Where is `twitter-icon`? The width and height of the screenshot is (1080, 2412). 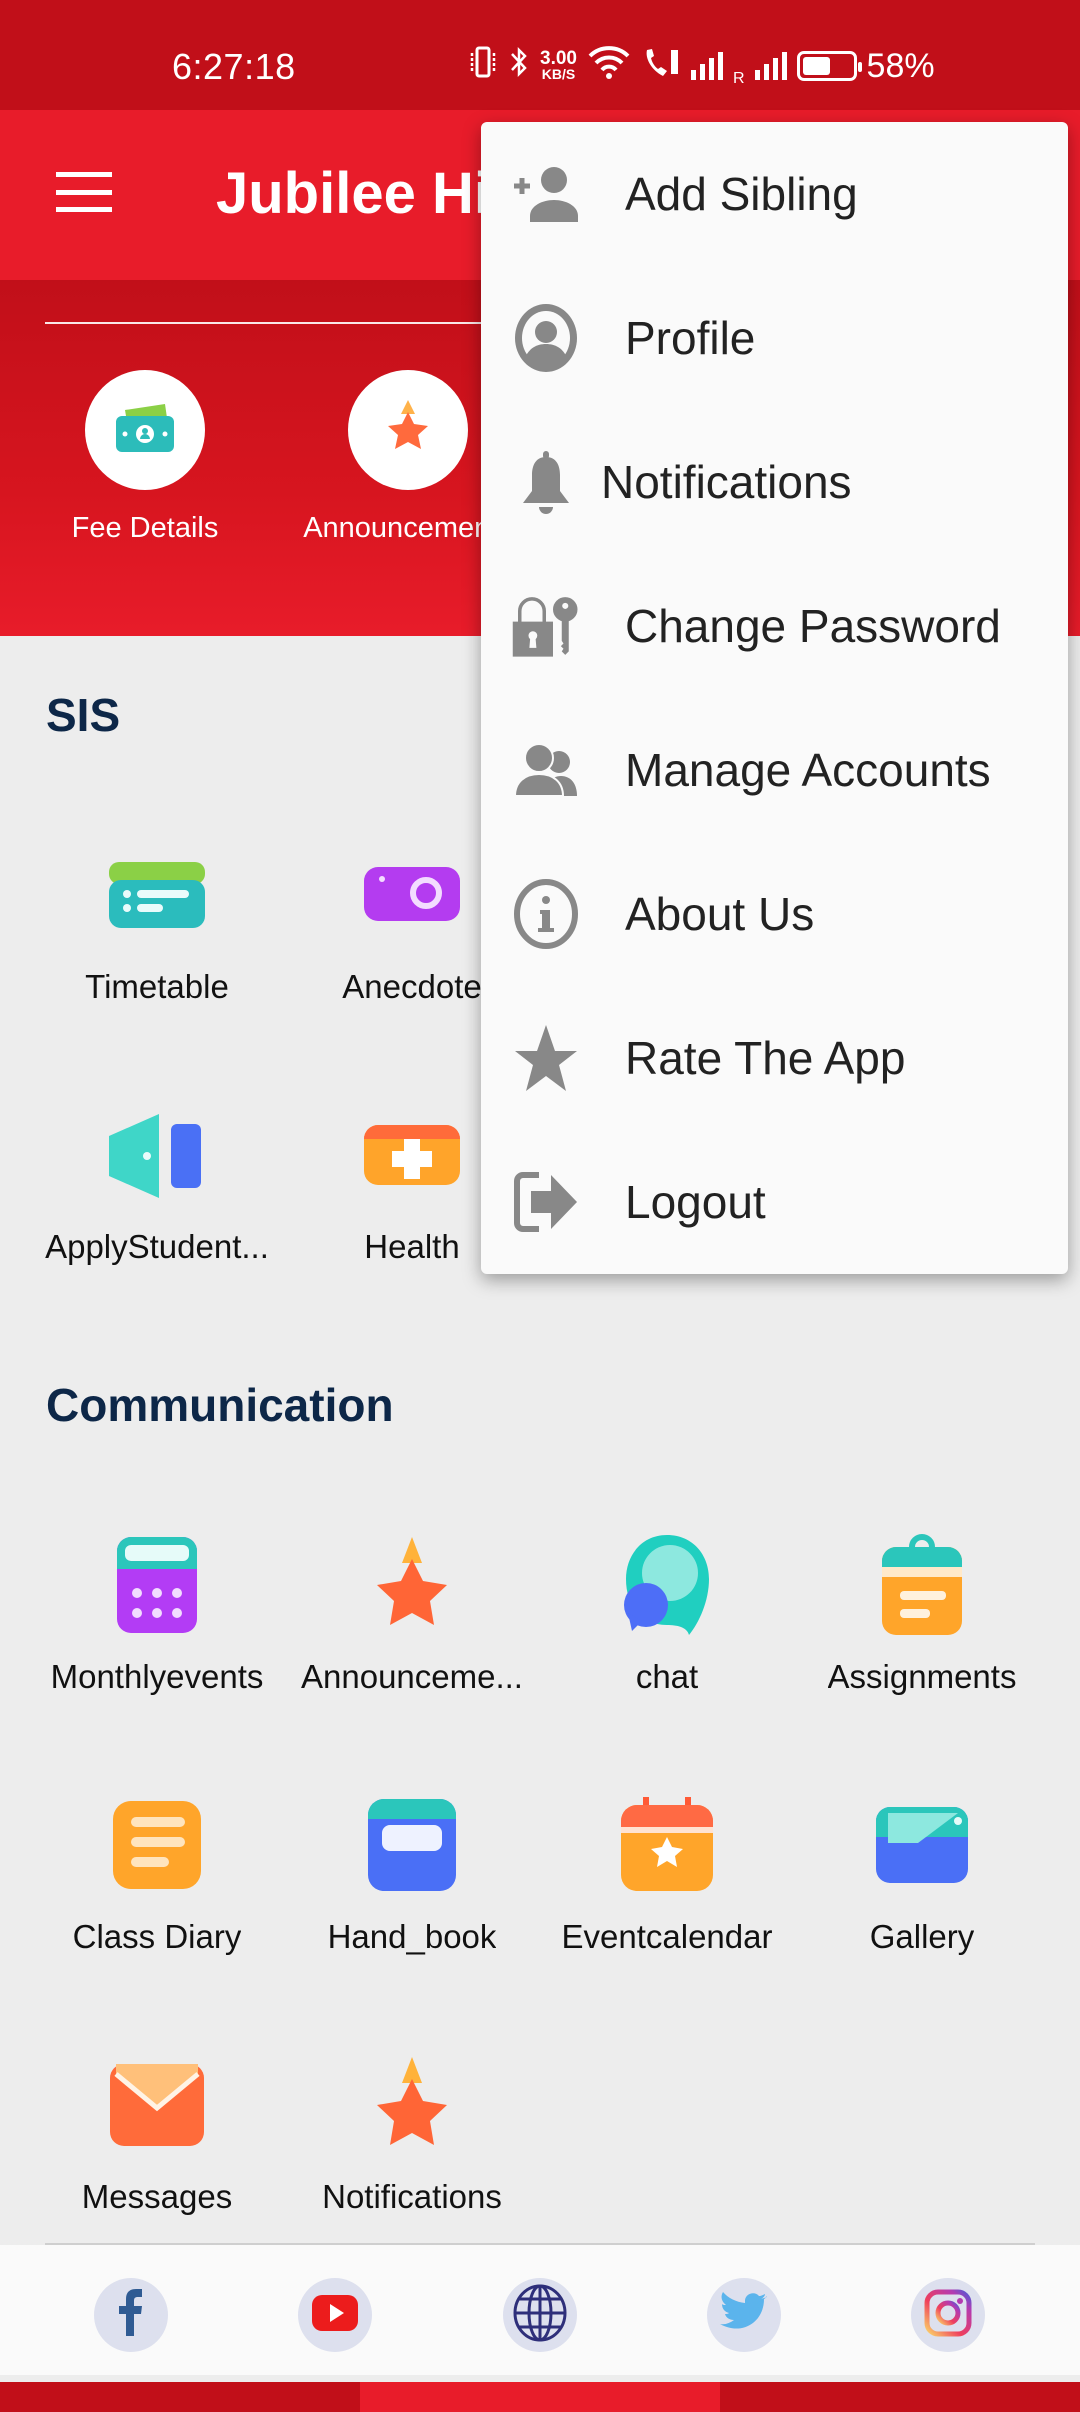 twitter-icon is located at coordinates (744, 2315).